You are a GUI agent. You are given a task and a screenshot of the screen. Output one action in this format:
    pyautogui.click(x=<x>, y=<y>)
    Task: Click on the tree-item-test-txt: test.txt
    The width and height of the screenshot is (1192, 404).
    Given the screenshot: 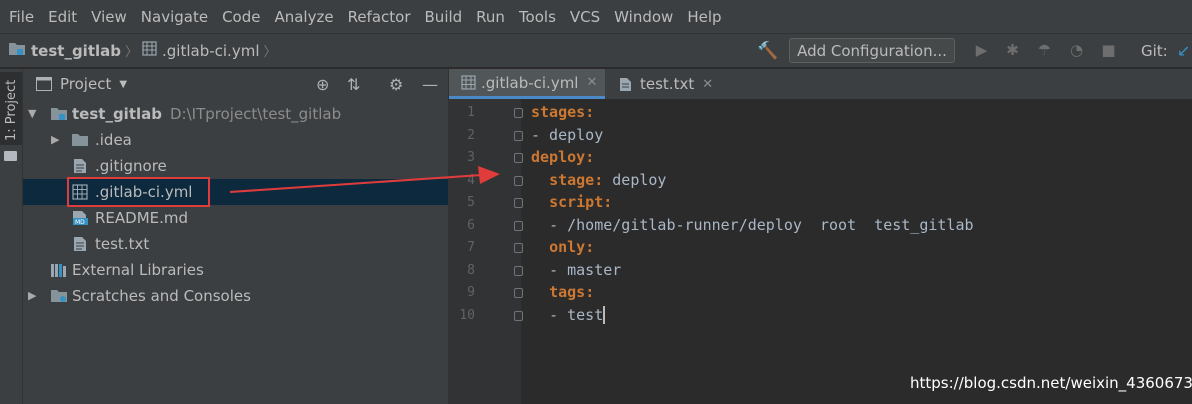 What is the action you would take?
    pyautogui.click(x=235, y=244)
    